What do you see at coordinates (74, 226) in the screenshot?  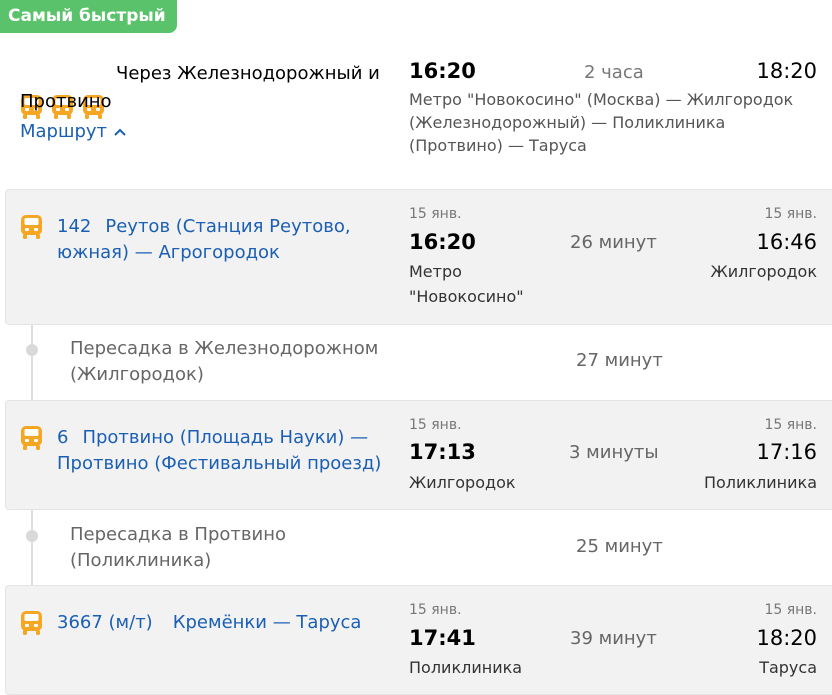 I see `route-number: 142` at bounding box center [74, 226].